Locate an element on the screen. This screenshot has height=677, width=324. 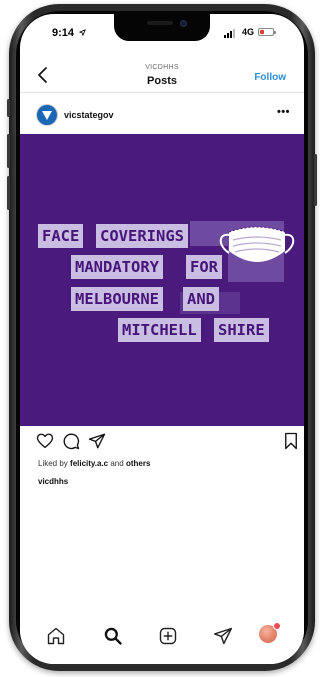
follow-button: Follow is located at coordinates (270, 77).